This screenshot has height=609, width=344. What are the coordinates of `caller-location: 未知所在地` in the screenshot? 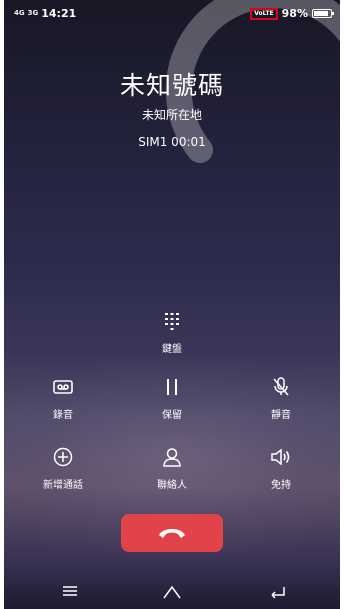 It's located at (171, 115).